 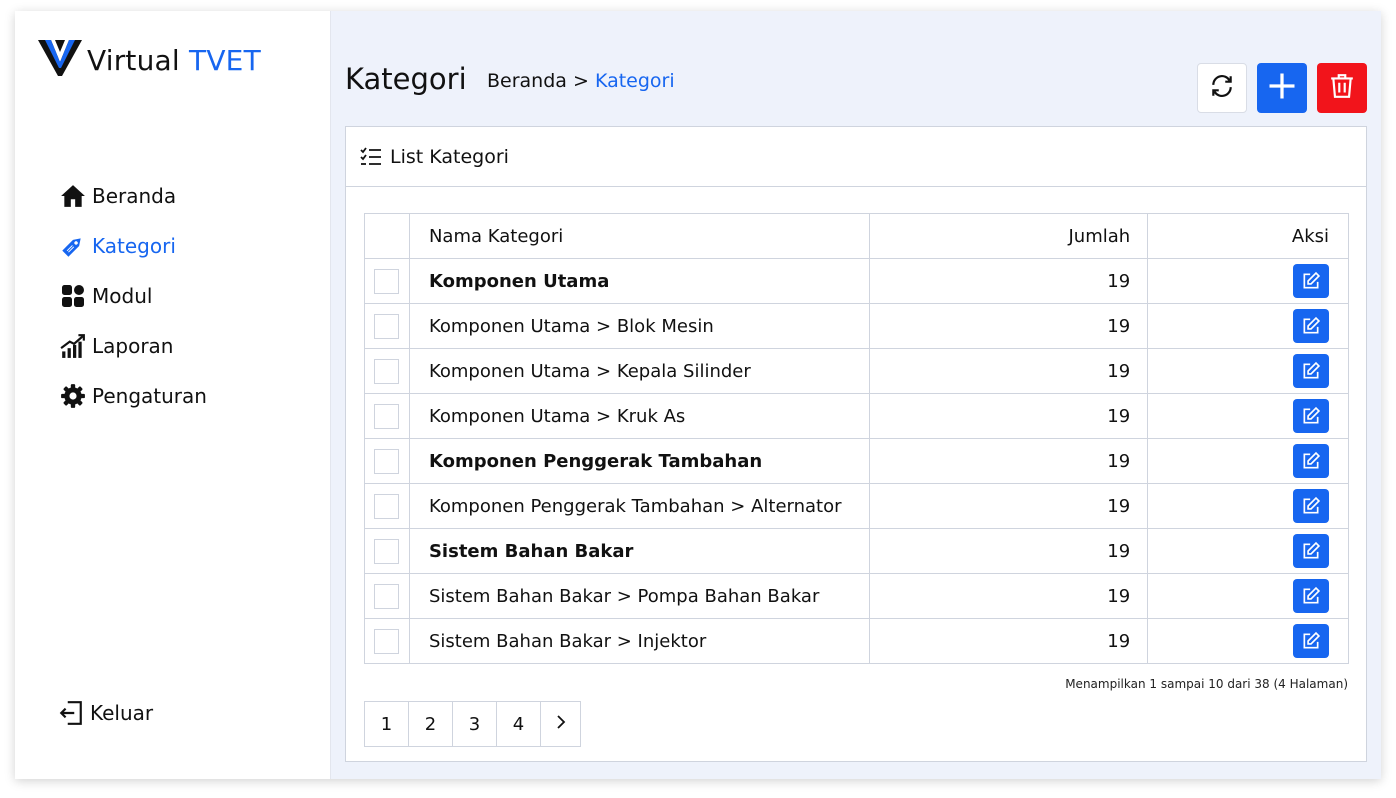 What do you see at coordinates (527, 81) in the screenshot?
I see `breadcrumb-home: Beranda` at bounding box center [527, 81].